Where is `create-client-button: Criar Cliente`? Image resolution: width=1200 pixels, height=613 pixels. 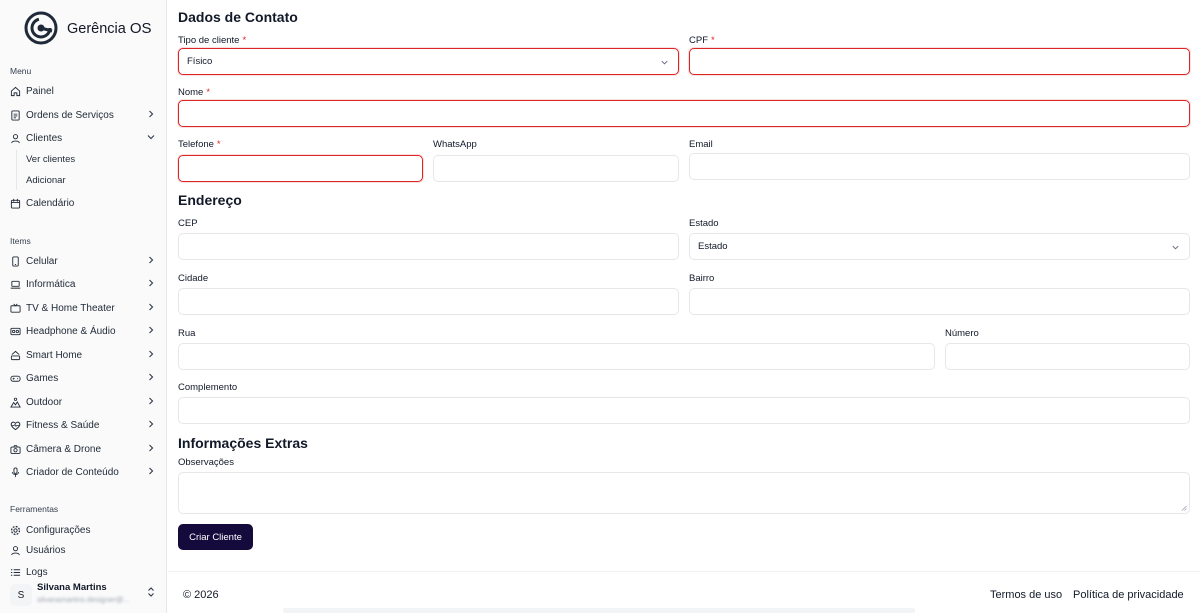
create-client-button: Criar Cliente is located at coordinates (215, 537).